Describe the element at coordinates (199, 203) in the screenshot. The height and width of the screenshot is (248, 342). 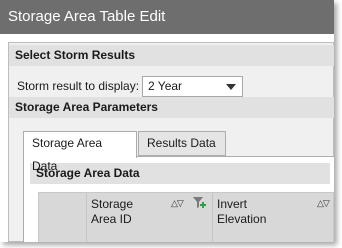
I see `filter-add-icon` at that location.